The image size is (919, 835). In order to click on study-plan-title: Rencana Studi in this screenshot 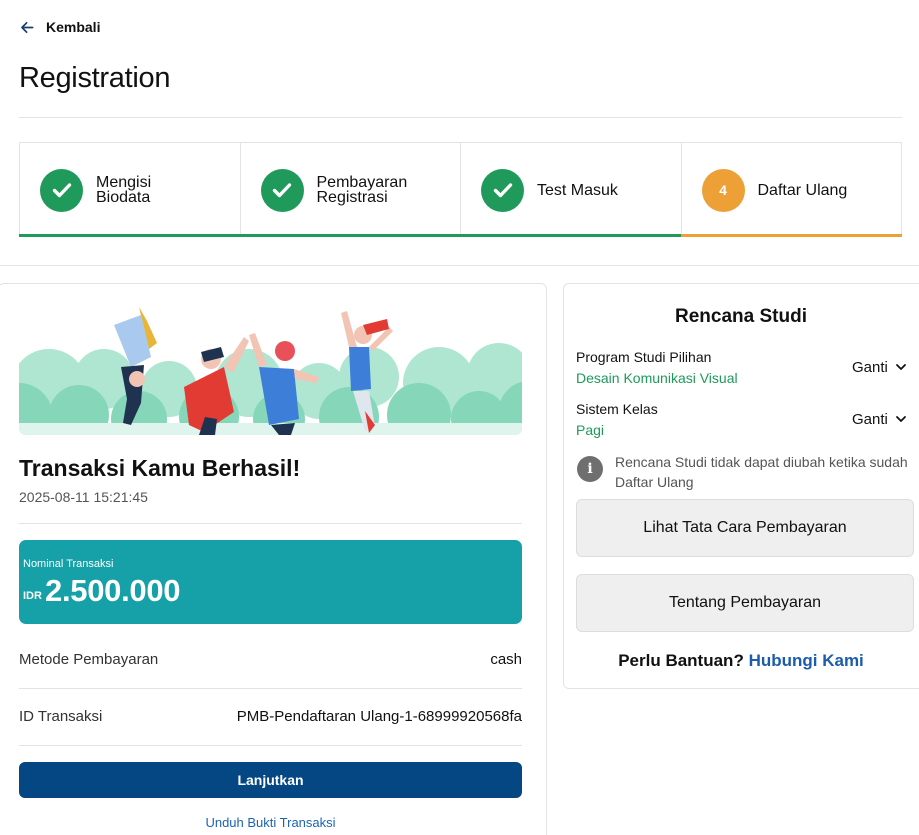, I will do `click(741, 316)`.